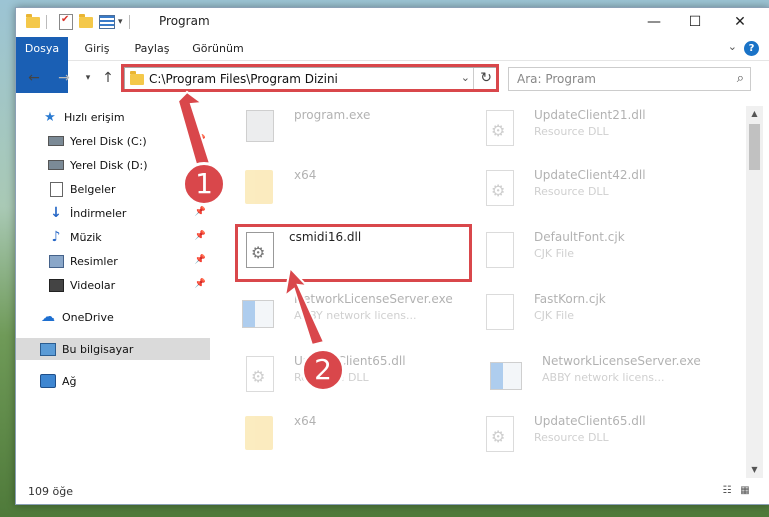  I want to click on sidebar-item-music: ♪ Müzik 📌, so click(113, 237).